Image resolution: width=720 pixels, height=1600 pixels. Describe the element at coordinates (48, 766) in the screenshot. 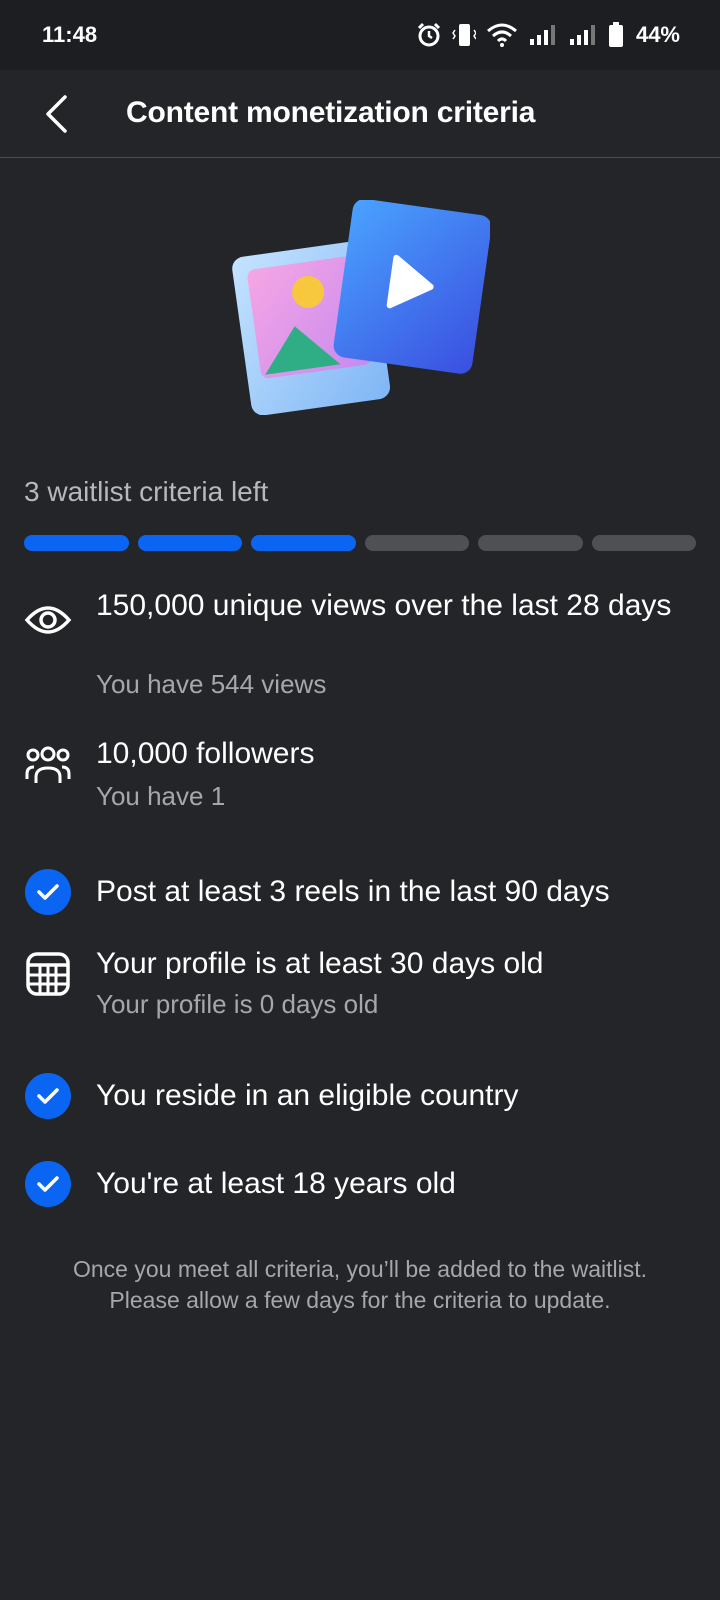

I see `people-icon` at that location.